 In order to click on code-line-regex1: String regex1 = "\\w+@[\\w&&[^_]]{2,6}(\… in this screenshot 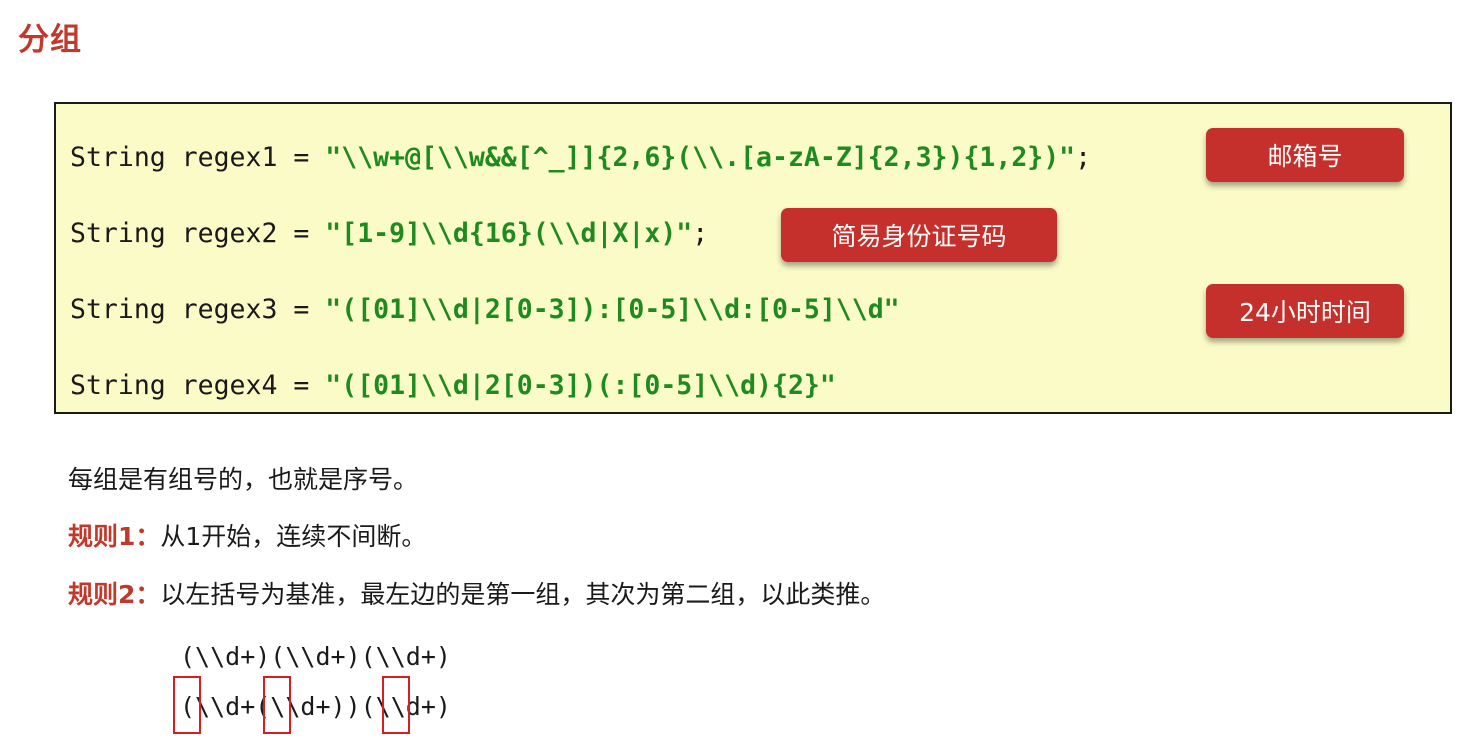, I will do `click(580, 157)`.